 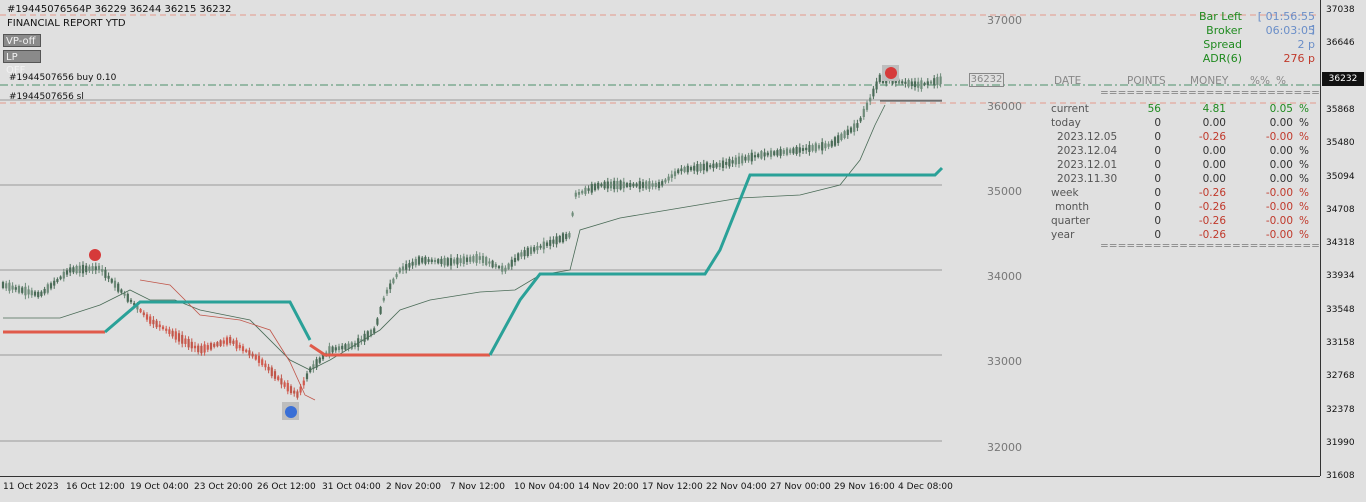 What do you see at coordinates (22, 63) in the screenshot?
I see `lp-toggle-button: LP OFF` at bounding box center [22, 63].